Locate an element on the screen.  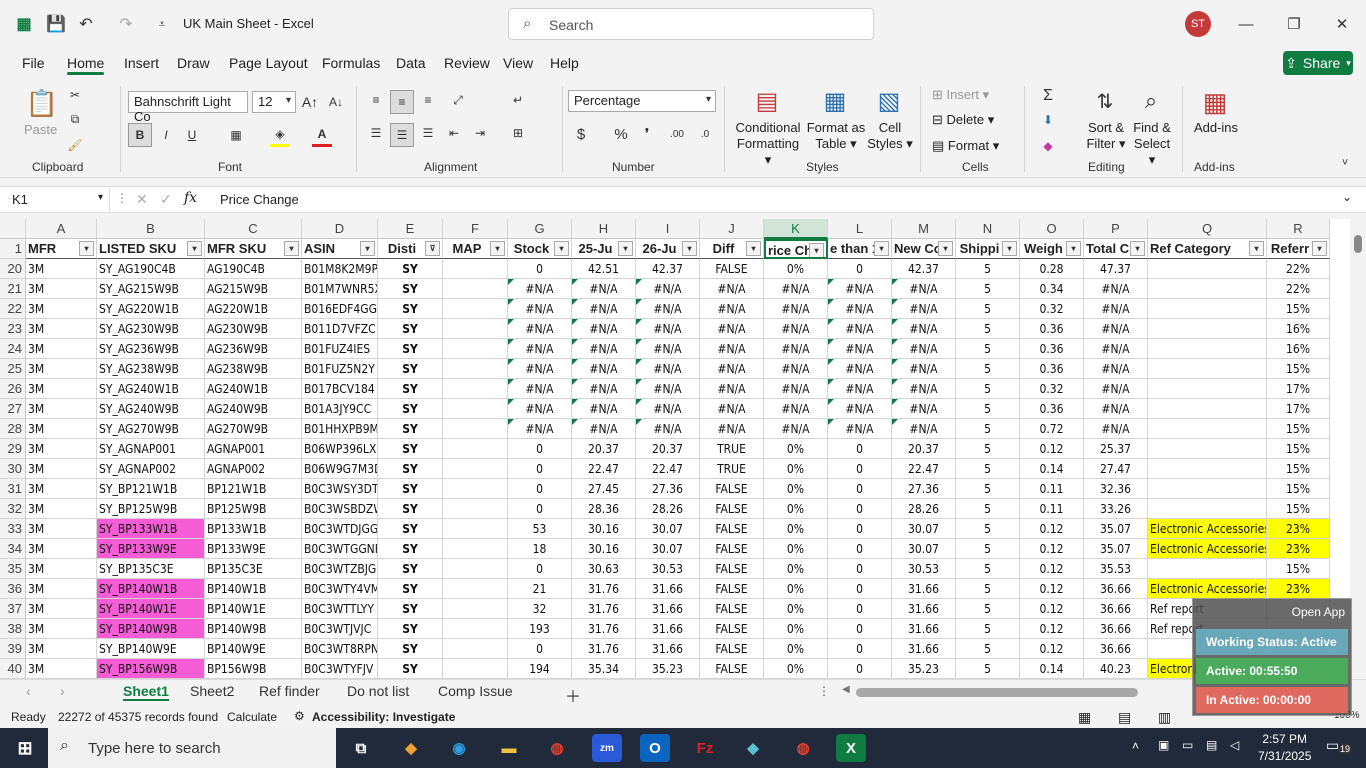
table-cell: 17% is located at coordinates (1298, 389).